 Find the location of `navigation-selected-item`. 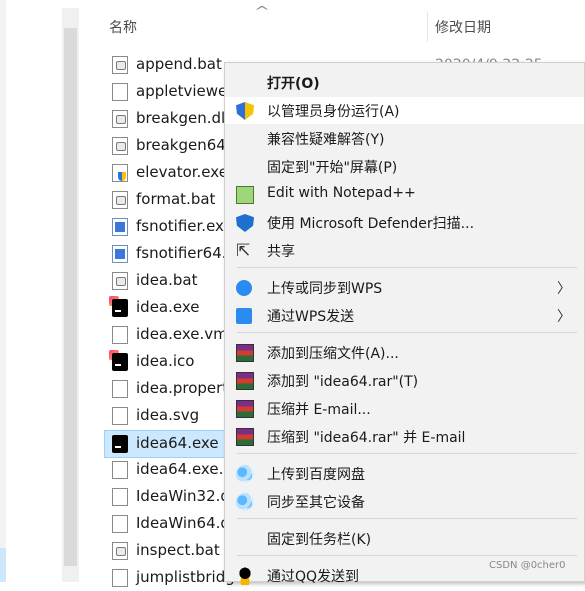

navigation-selected-item is located at coordinates (3, 565).